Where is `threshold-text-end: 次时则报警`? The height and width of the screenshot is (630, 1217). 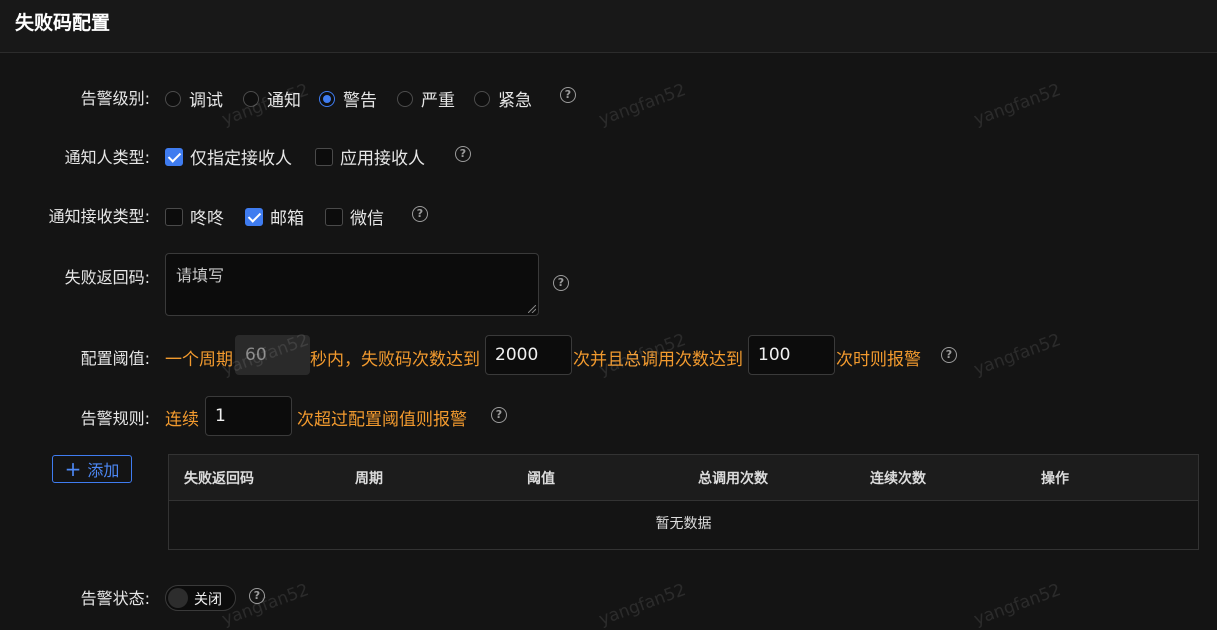 threshold-text-end: 次时则报警 is located at coordinates (878, 360).